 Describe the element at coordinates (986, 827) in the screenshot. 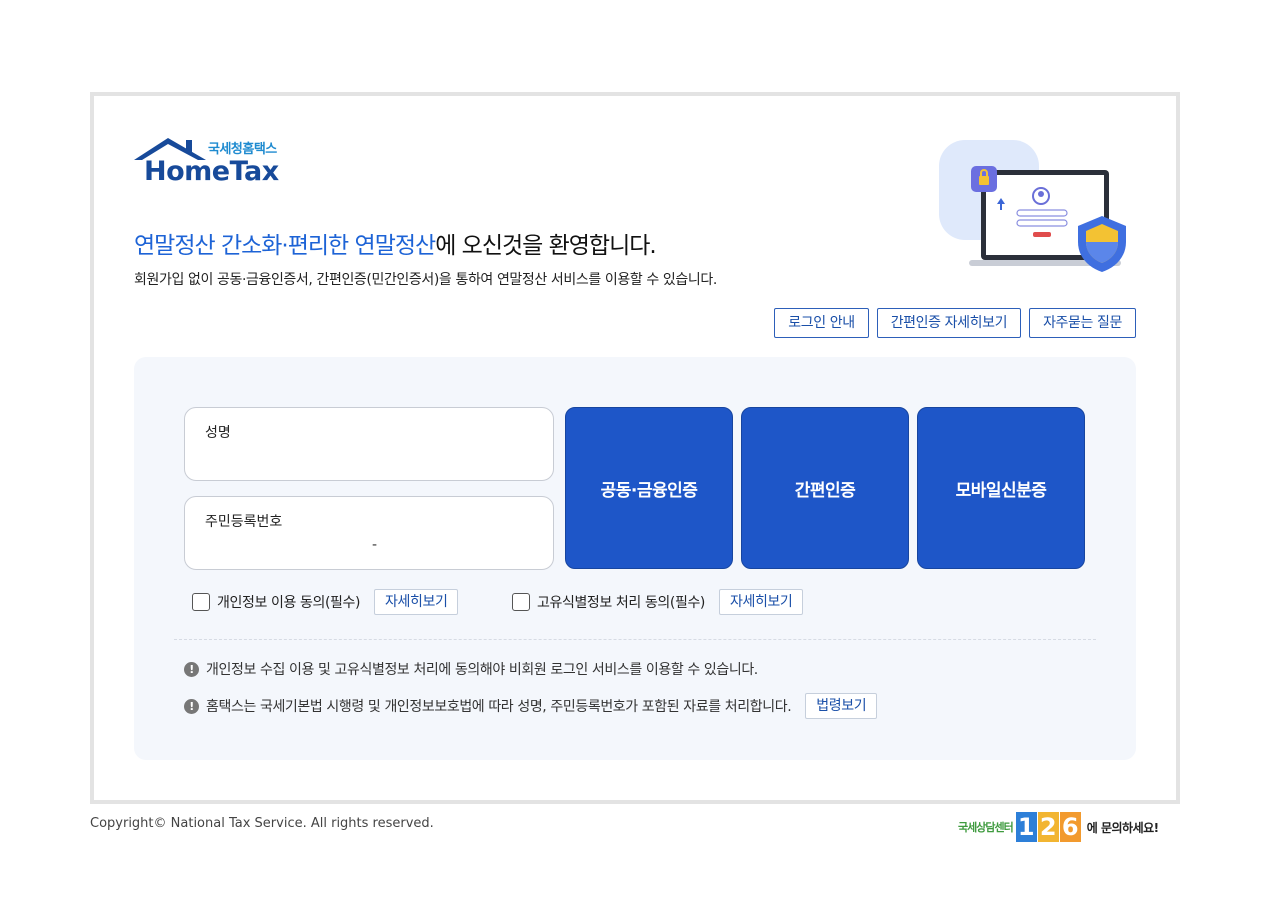

I see `callcenter-label: 국세상담센터` at that location.